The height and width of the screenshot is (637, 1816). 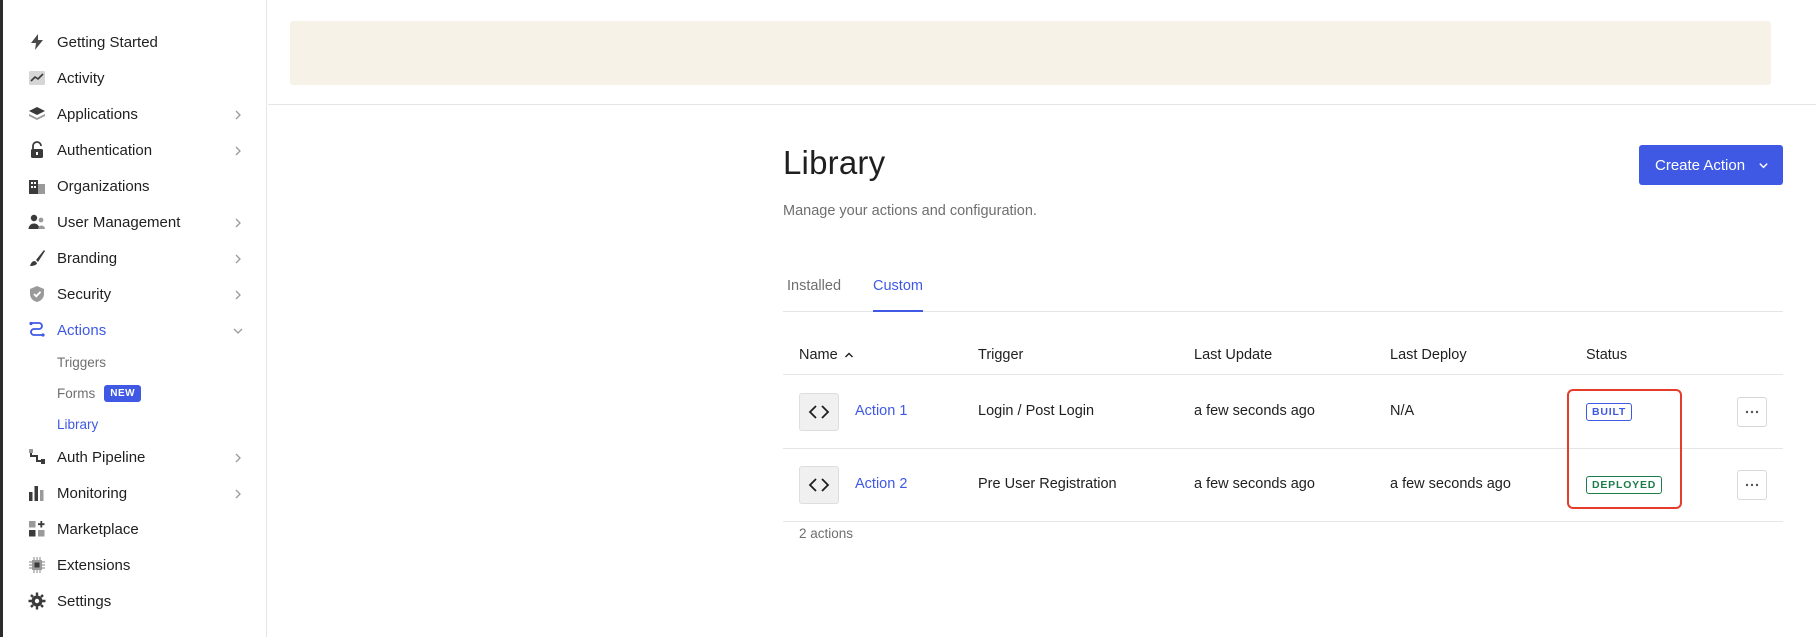 I want to click on sidebar-item-marketplace: Marketplace, so click(x=135, y=529).